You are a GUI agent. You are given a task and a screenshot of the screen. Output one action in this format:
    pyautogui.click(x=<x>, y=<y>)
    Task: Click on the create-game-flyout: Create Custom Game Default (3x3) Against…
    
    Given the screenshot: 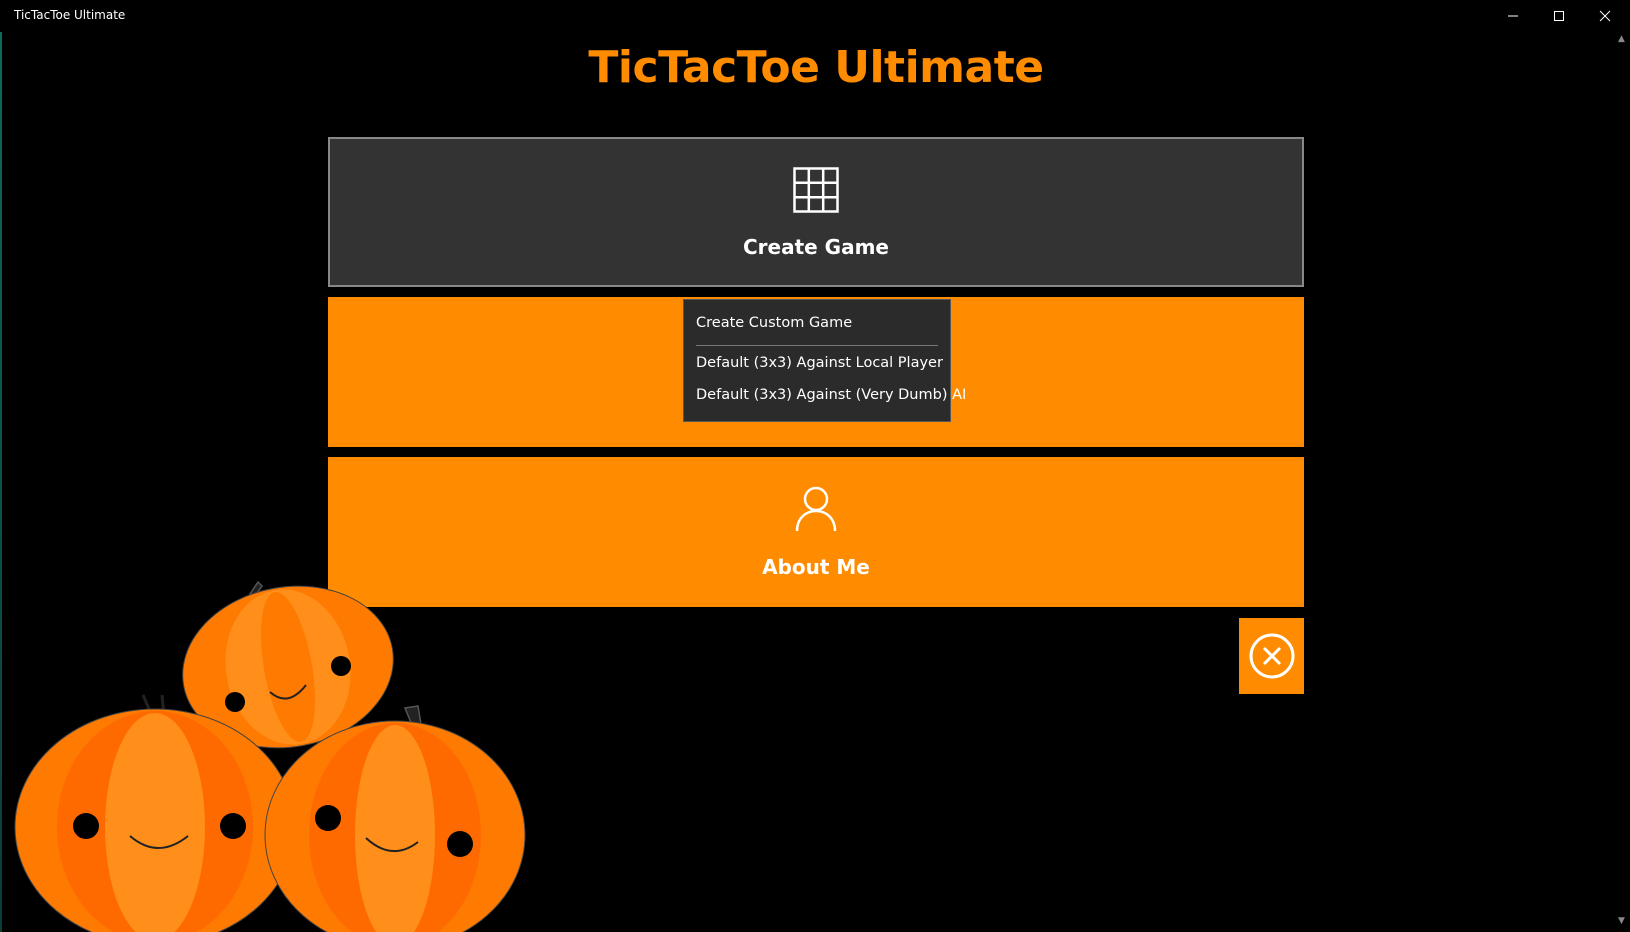 What is the action you would take?
    pyautogui.click(x=824, y=360)
    